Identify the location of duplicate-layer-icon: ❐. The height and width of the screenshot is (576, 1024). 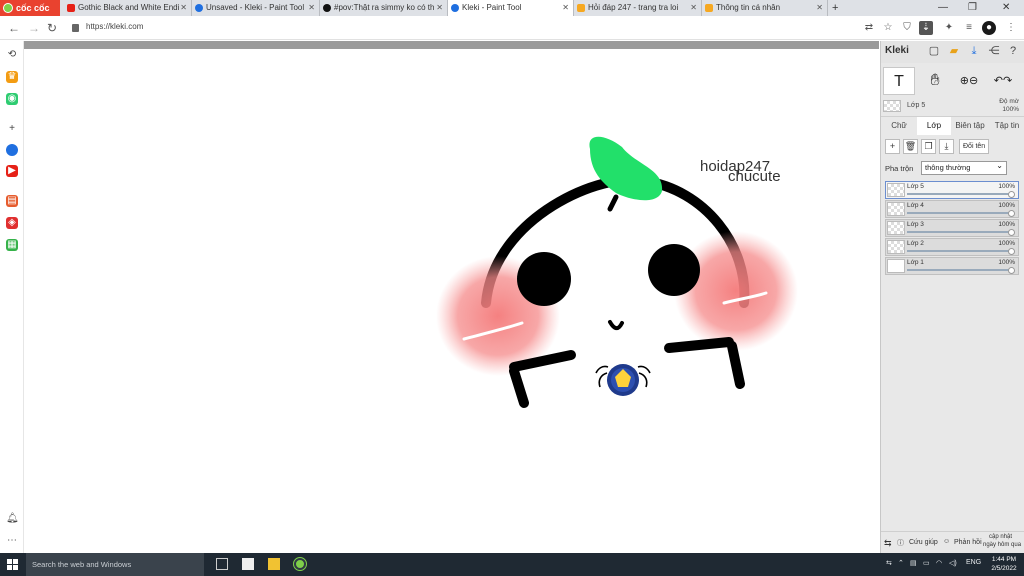
(928, 146).